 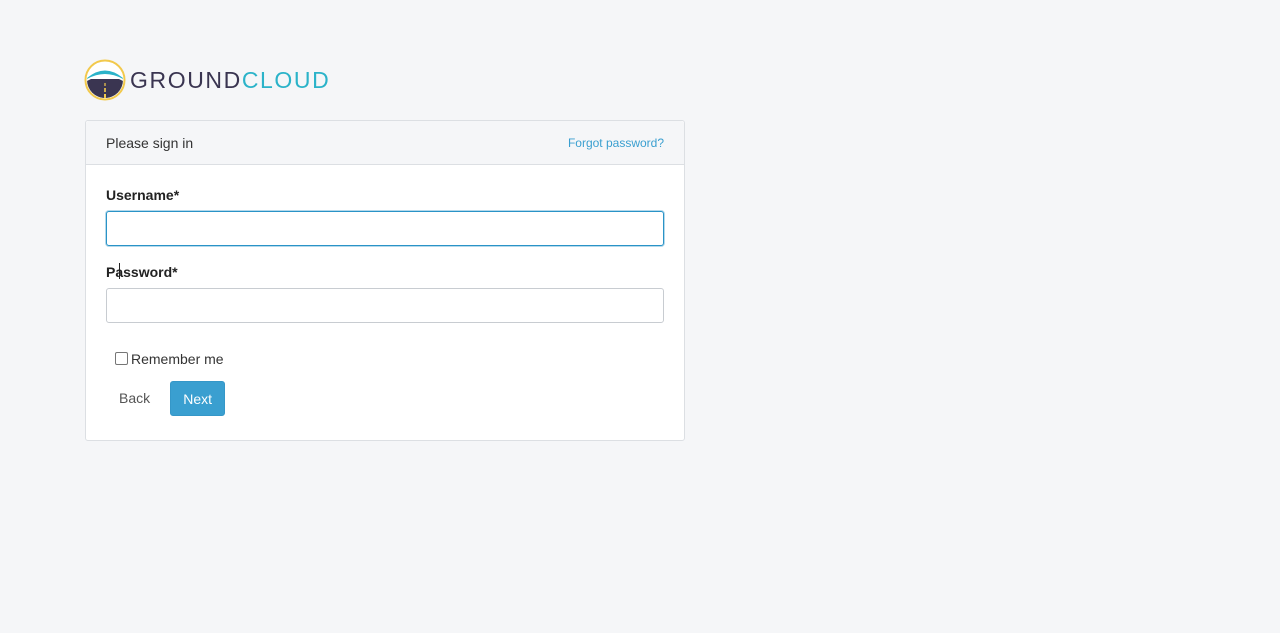 What do you see at coordinates (286, 80) in the screenshot?
I see `brand-name-cloud: CLOUD` at bounding box center [286, 80].